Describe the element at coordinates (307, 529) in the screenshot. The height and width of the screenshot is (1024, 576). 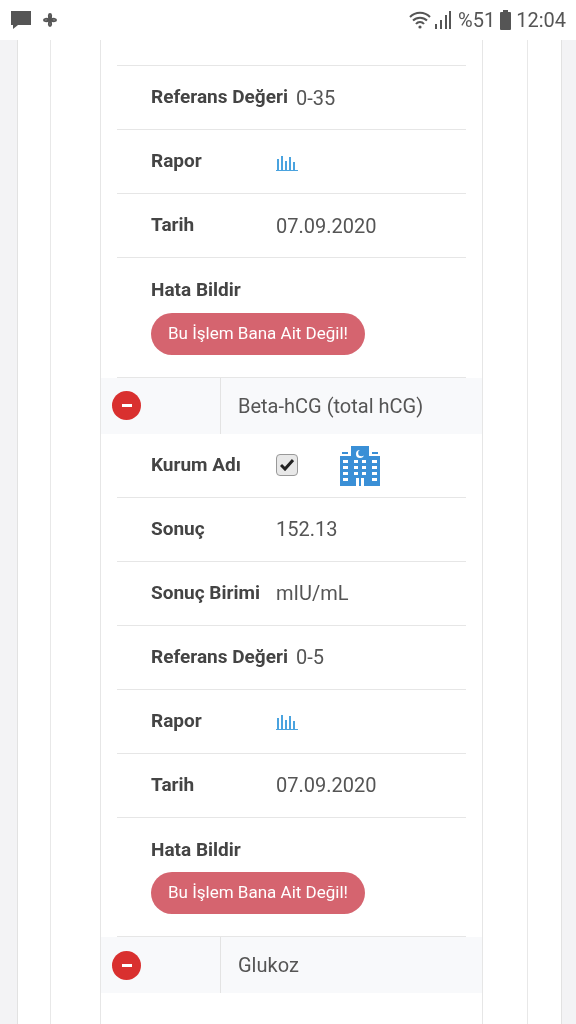
I see `field-value: 152.13` at that location.